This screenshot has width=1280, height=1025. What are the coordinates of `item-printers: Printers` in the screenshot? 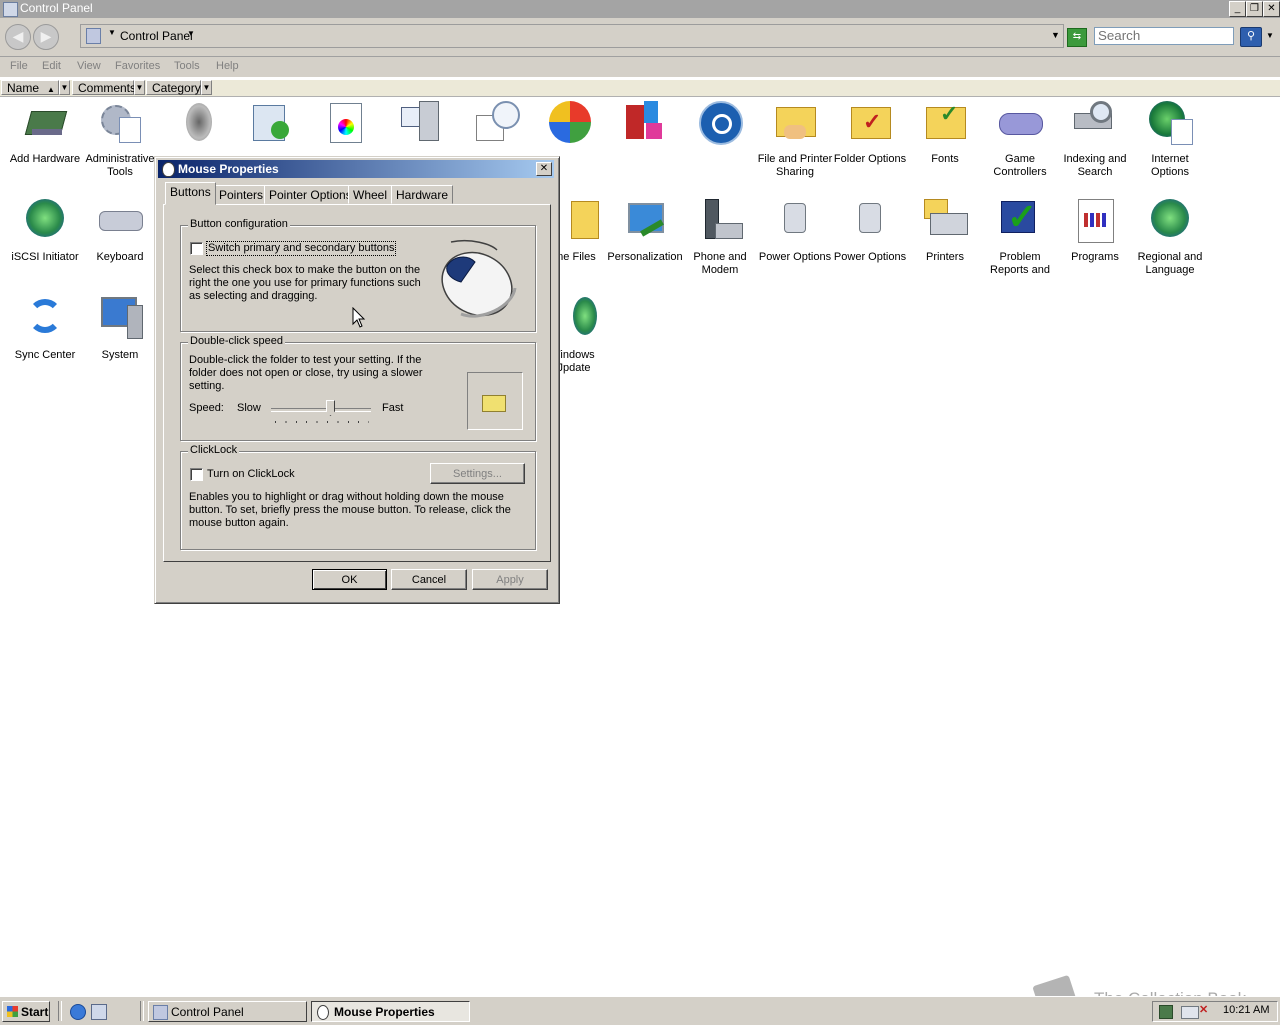 It's located at (945, 230).